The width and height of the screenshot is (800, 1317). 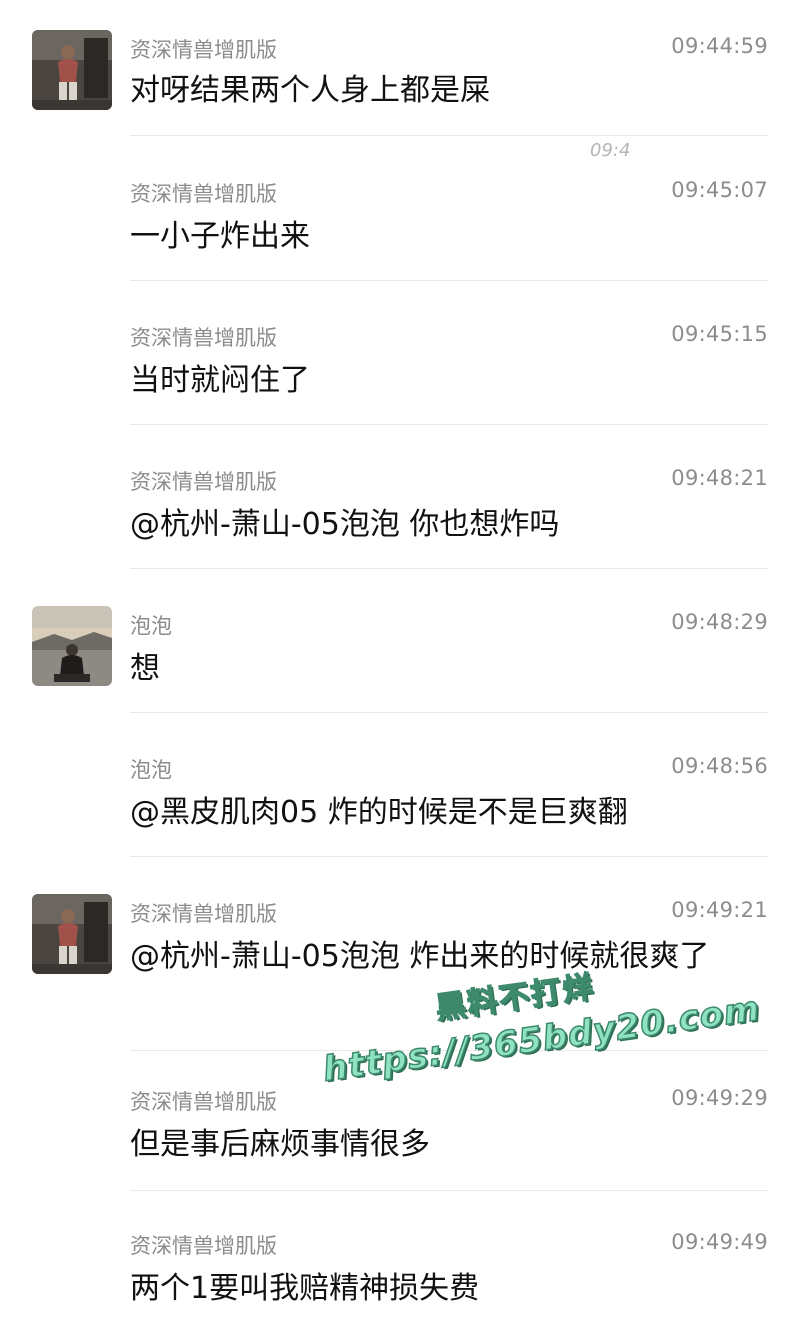 What do you see at coordinates (145, 668) in the screenshot?
I see `message-text: 想` at bounding box center [145, 668].